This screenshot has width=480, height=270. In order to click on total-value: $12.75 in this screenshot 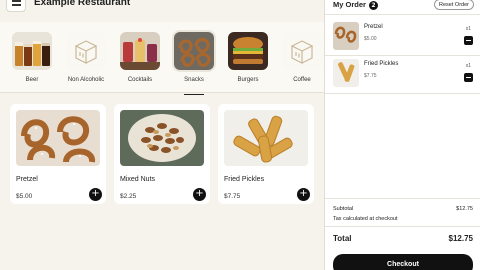, I will do `click(460, 238)`.